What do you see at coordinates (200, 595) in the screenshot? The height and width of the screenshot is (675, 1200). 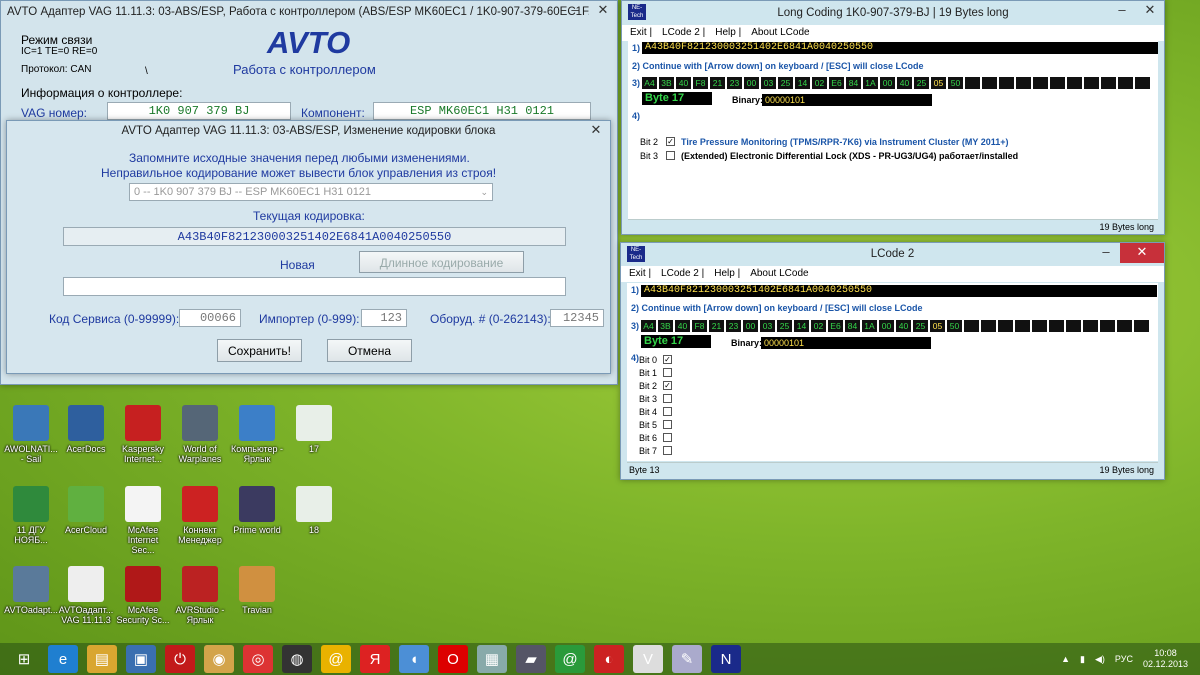 I see `desktop-icon: AVRStudio - Ярлык` at bounding box center [200, 595].